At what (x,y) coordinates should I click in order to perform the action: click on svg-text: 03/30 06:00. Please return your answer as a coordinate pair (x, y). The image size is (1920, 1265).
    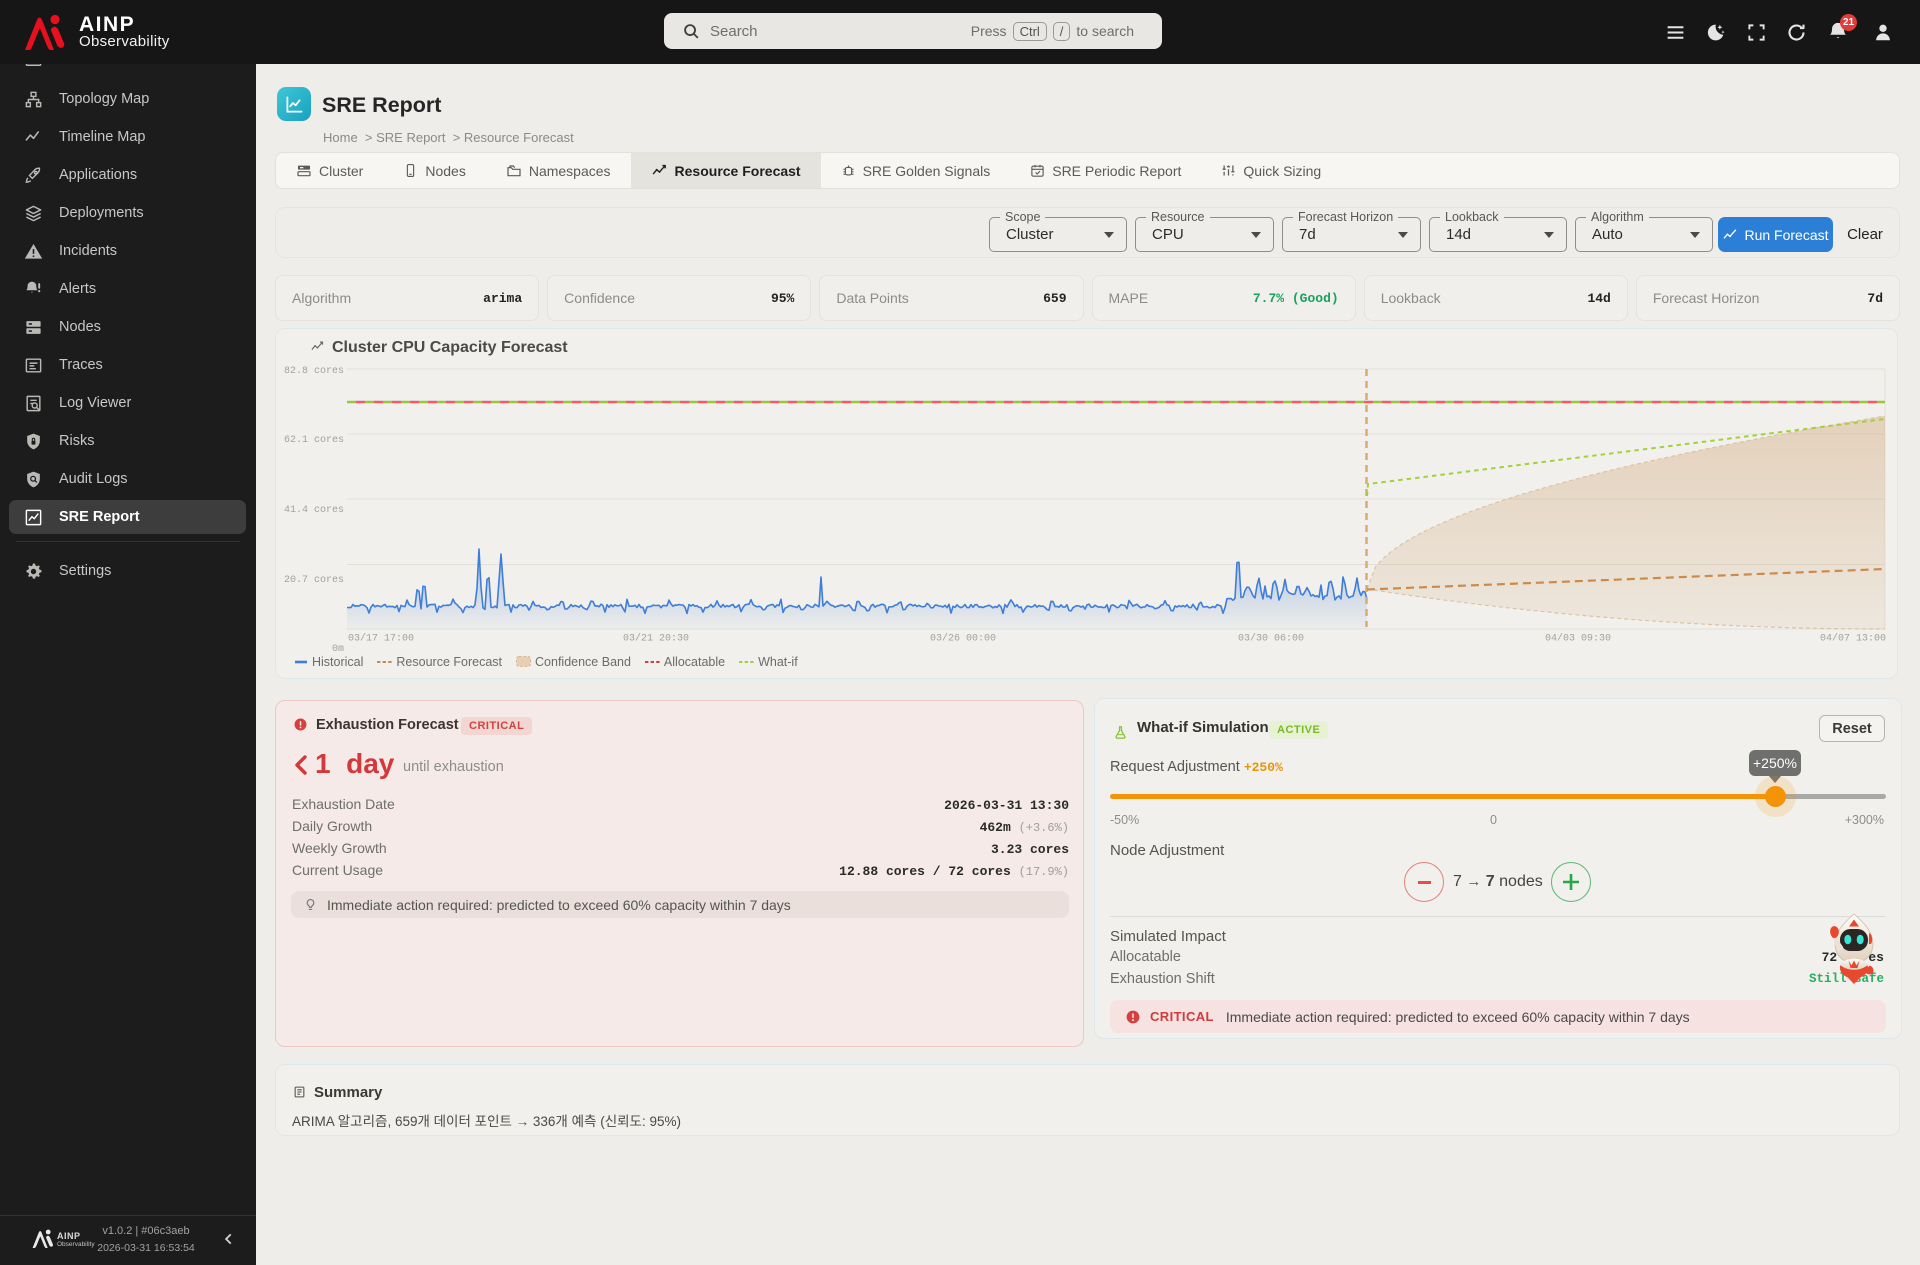
    Looking at the image, I should click on (1271, 639).